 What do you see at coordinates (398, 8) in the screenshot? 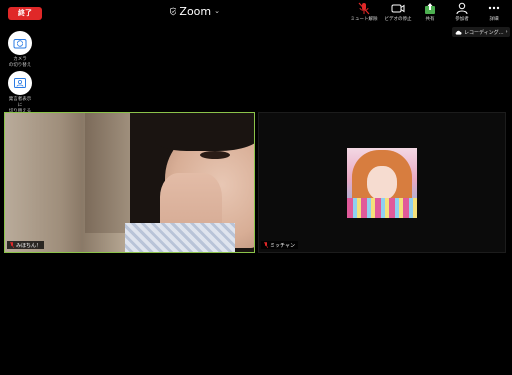
I see `video-camera-icon` at bounding box center [398, 8].